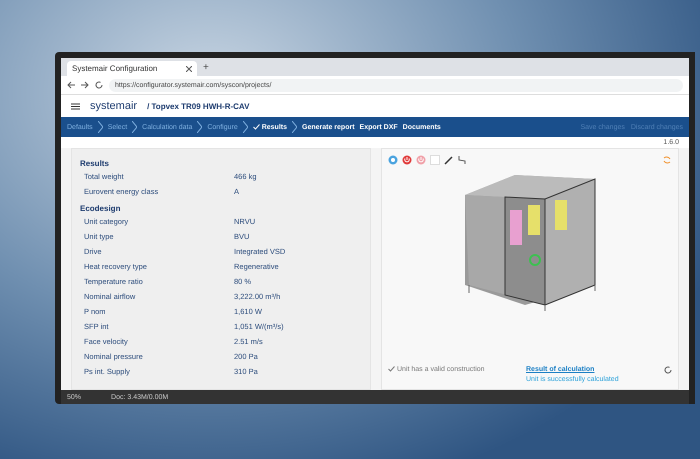 The image size is (700, 459). I want to click on logo: systemair, so click(114, 106).